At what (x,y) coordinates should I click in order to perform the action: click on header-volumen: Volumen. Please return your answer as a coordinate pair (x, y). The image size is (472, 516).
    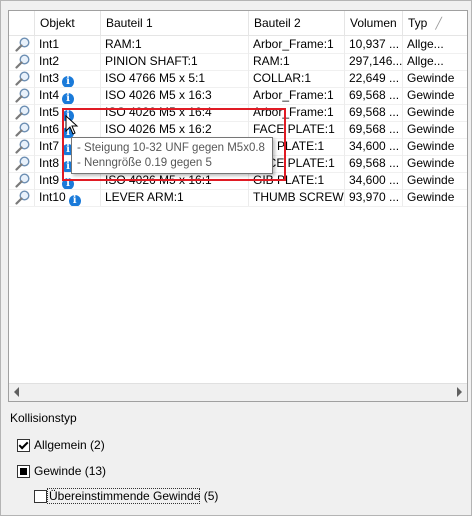
    Looking at the image, I should click on (374, 23).